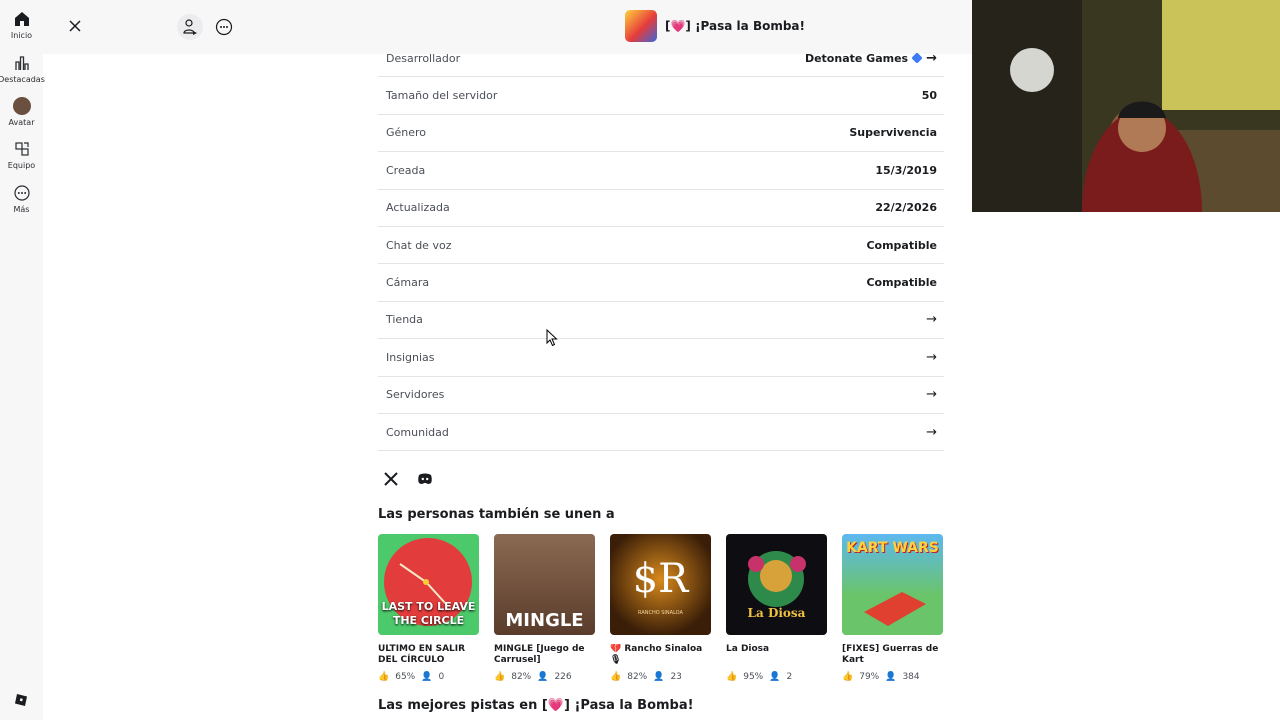 The width and height of the screenshot is (1280, 720). I want to click on player-count: 384, so click(911, 677).